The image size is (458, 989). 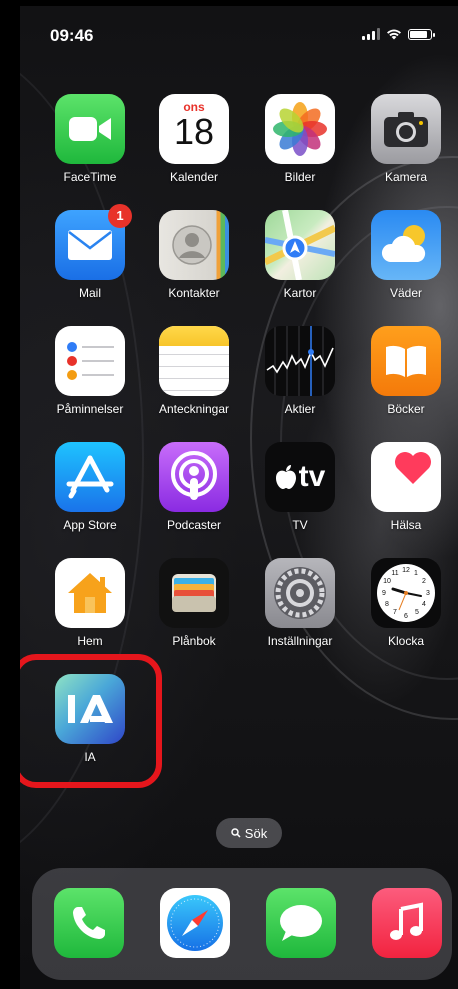 What do you see at coordinates (236, 833) in the screenshot?
I see `search-icon` at bounding box center [236, 833].